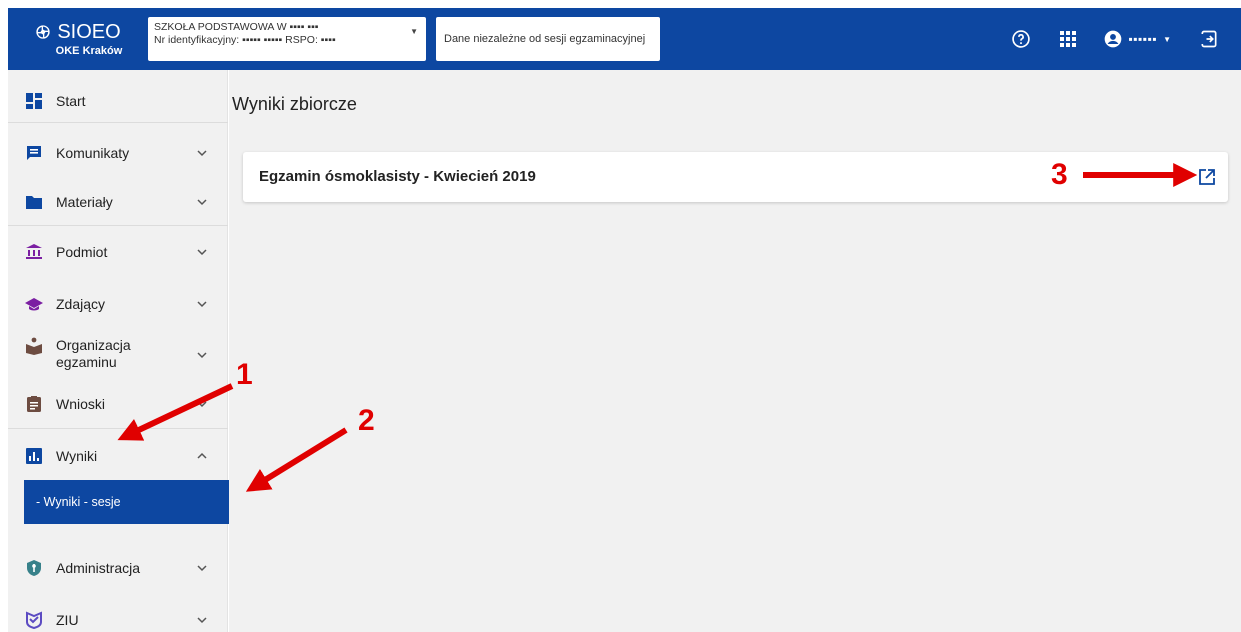 This screenshot has height=632, width=1241. I want to click on ziu-icon, so click(34, 620).